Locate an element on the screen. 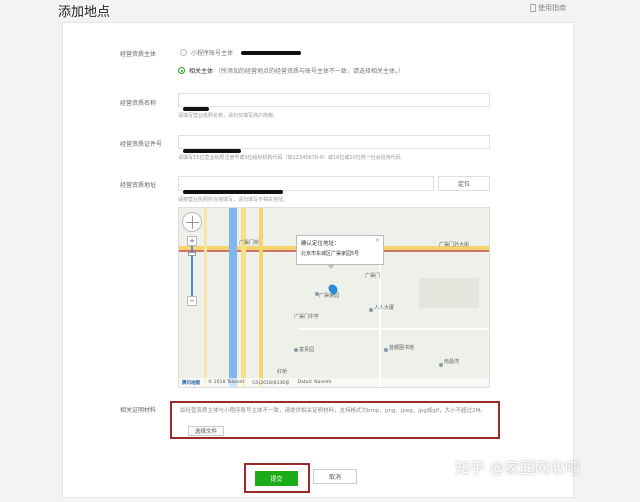 This screenshot has width=640, height=502. submit-button: 提交 is located at coordinates (276, 478).